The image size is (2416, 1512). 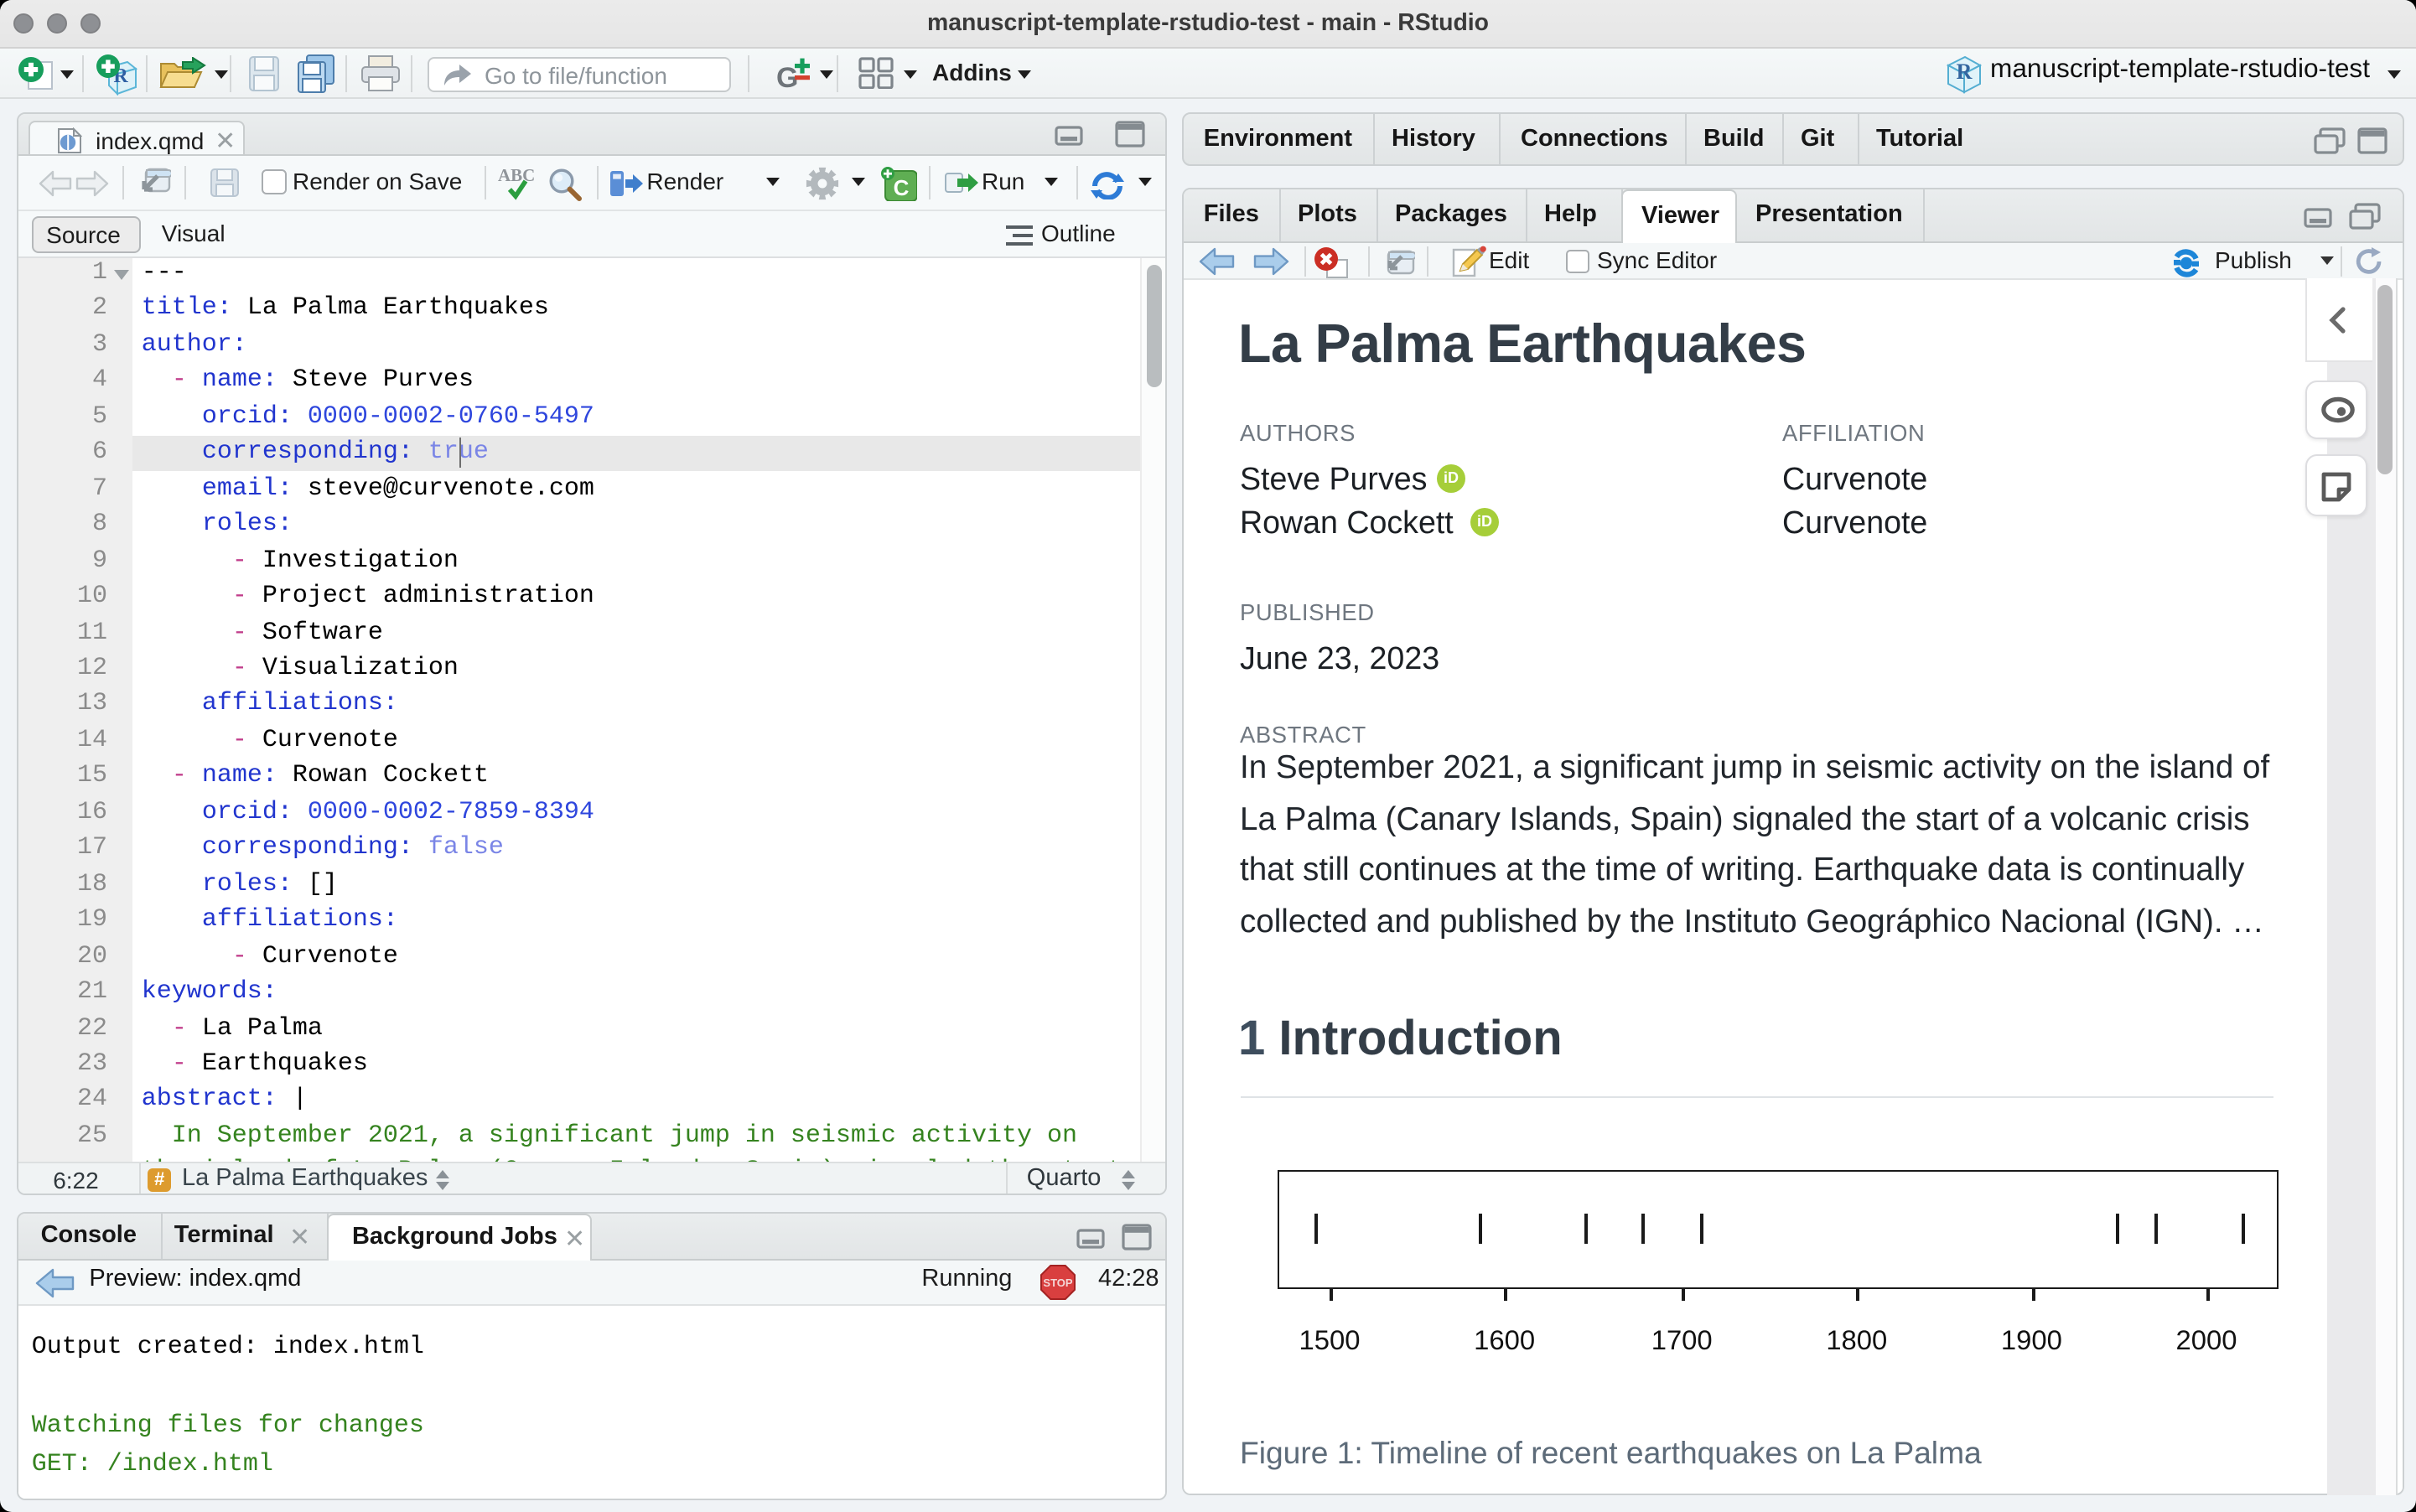 I want to click on svg-text: R, so click(x=1965, y=72).